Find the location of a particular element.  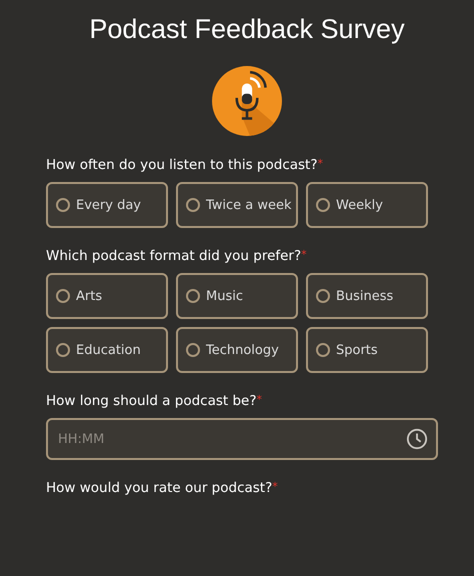

radio-option: Music is located at coordinates (237, 296).